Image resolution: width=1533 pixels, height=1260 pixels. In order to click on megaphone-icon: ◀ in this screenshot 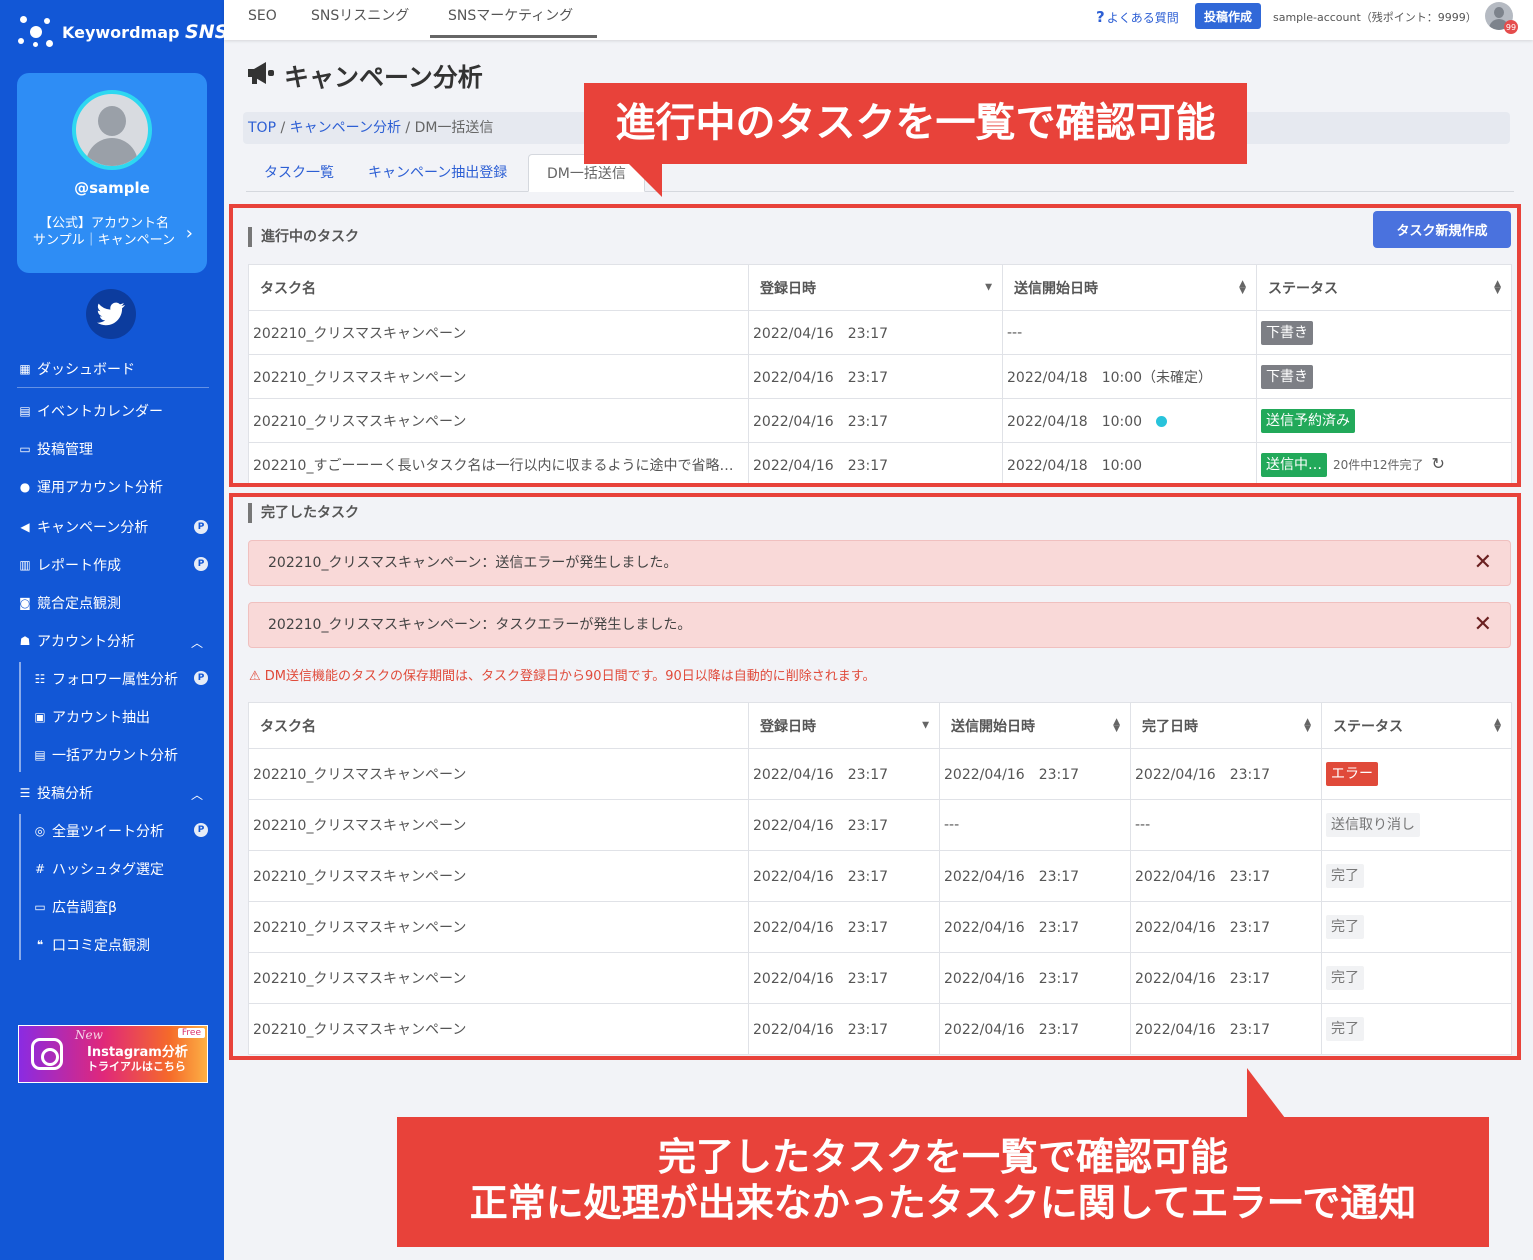, I will do `click(25, 527)`.